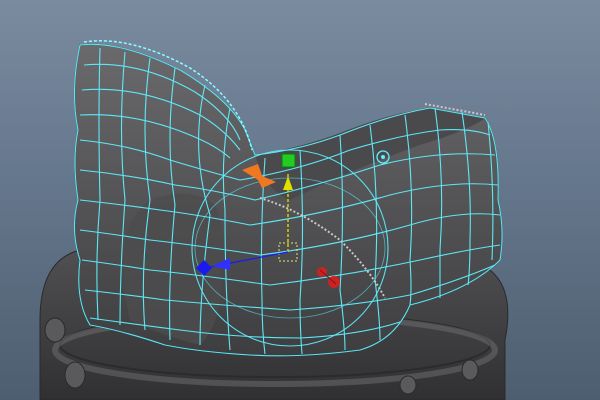  What do you see at coordinates (288, 160) in the screenshot?
I see `y-axis-handle` at bounding box center [288, 160].